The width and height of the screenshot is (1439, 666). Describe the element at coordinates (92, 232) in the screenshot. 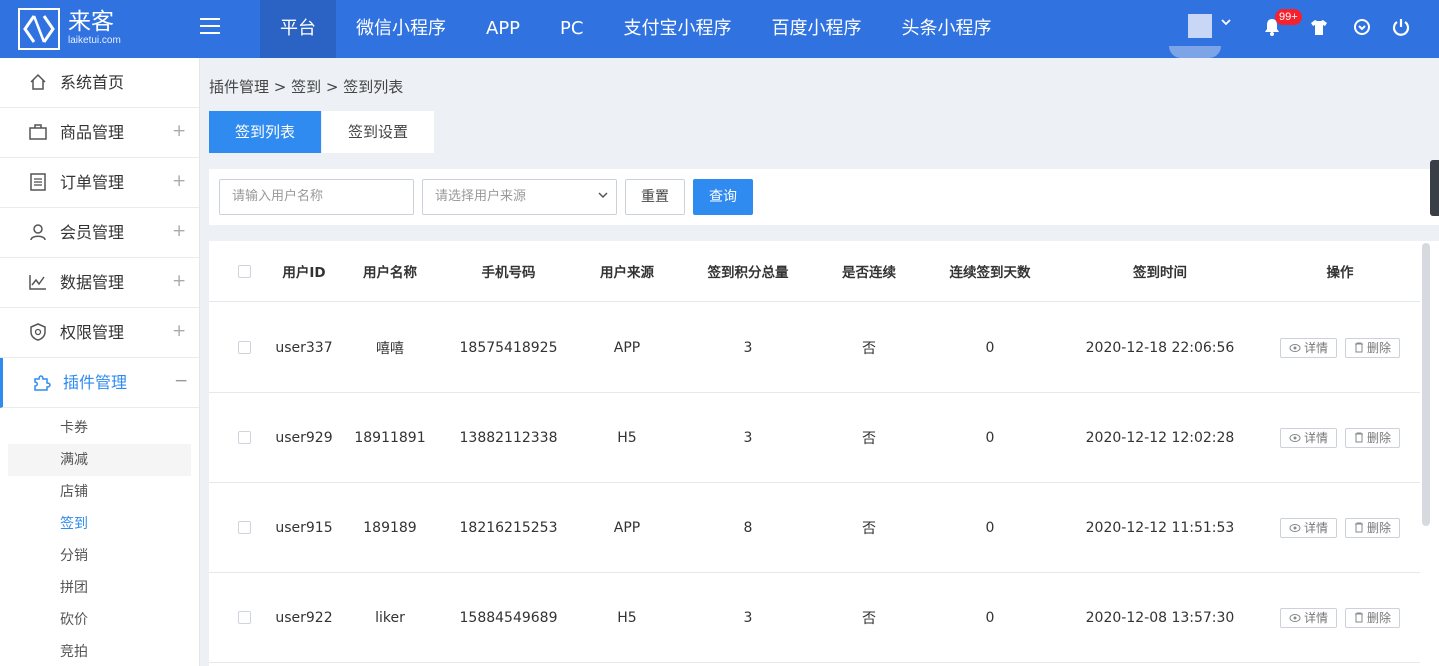

I see `sidebar-item-label: 会员管理` at that location.